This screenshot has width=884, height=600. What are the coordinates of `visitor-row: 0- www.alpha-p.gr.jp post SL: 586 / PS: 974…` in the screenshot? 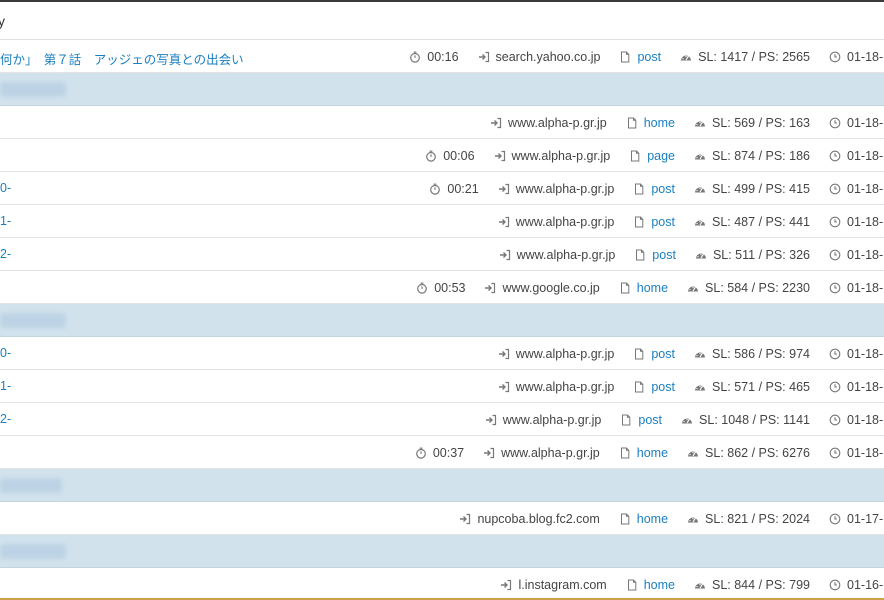 It's located at (442, 353).